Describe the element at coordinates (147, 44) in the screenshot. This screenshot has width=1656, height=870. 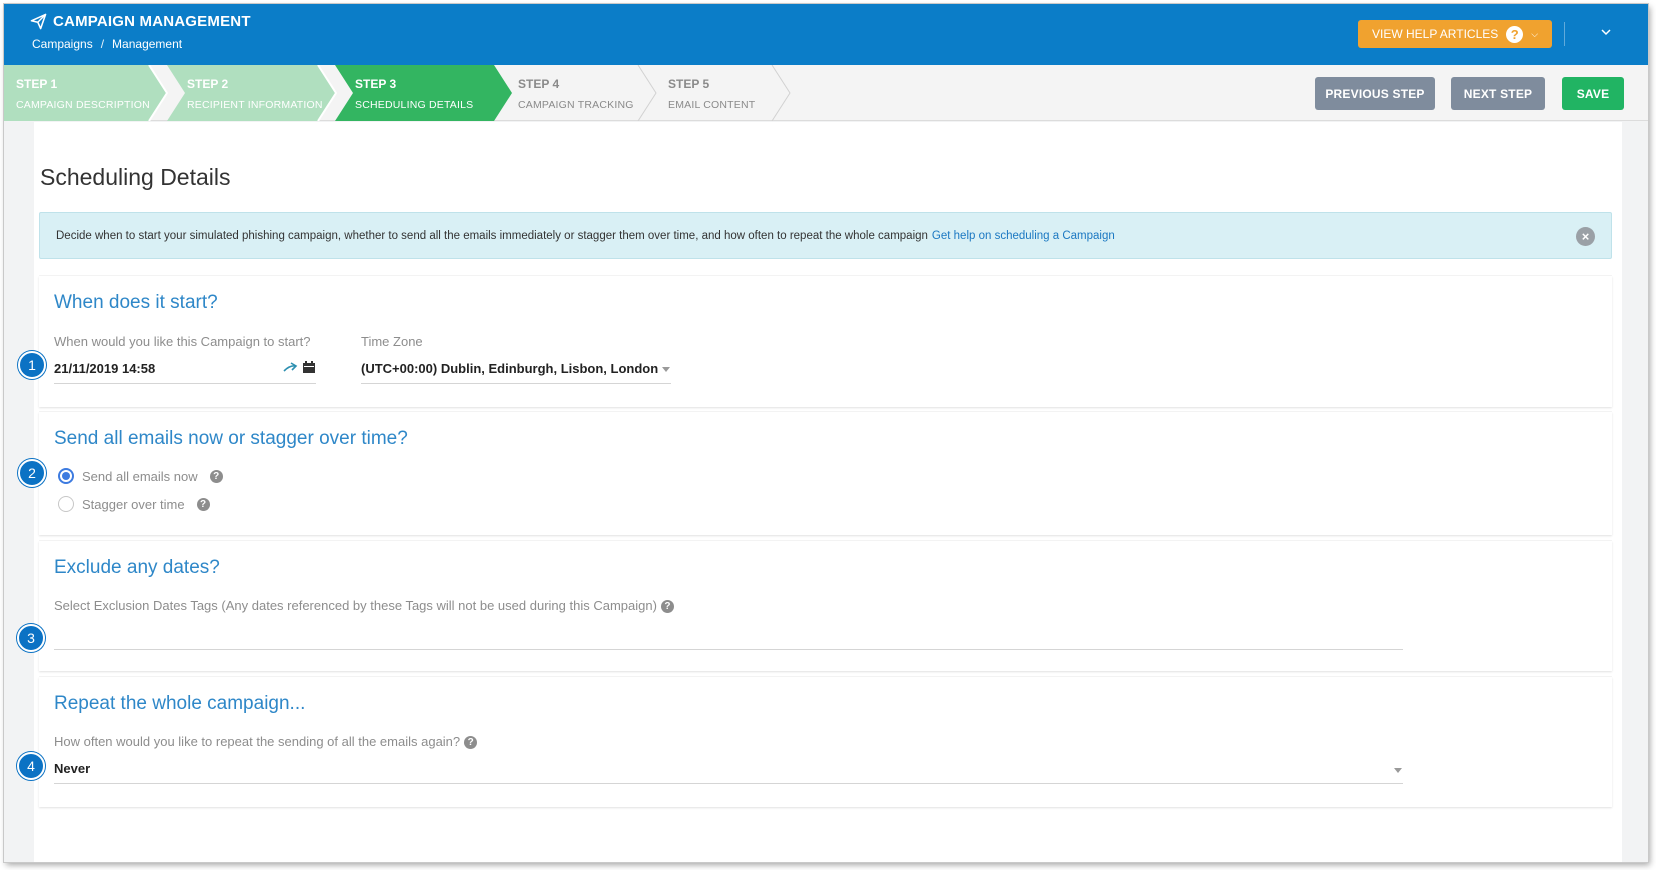
I see `breadcrumb-management: Management` at that location.